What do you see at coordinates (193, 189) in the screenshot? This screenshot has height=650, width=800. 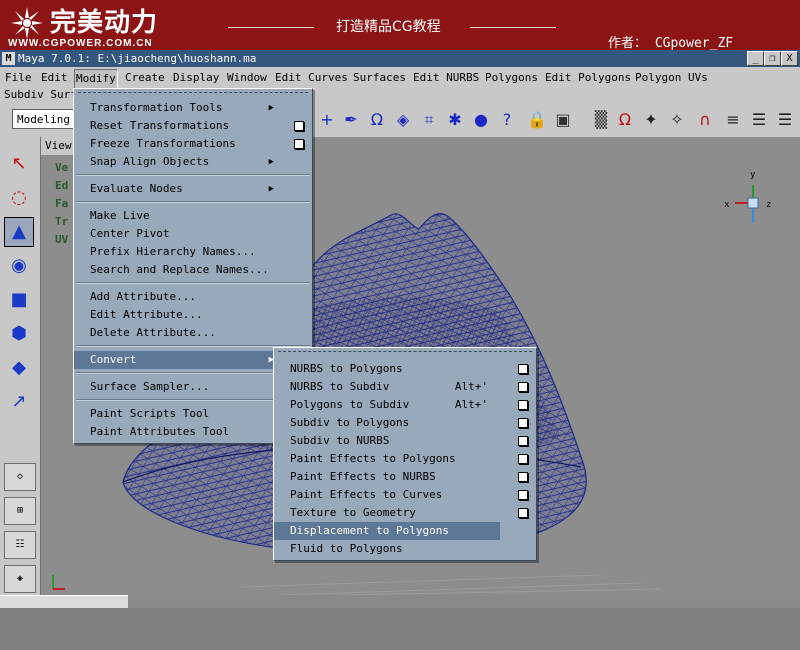 I see `menu-item-evaluate-nodes: Evaluate Nodes ▶` at bounding box center [193, 189].